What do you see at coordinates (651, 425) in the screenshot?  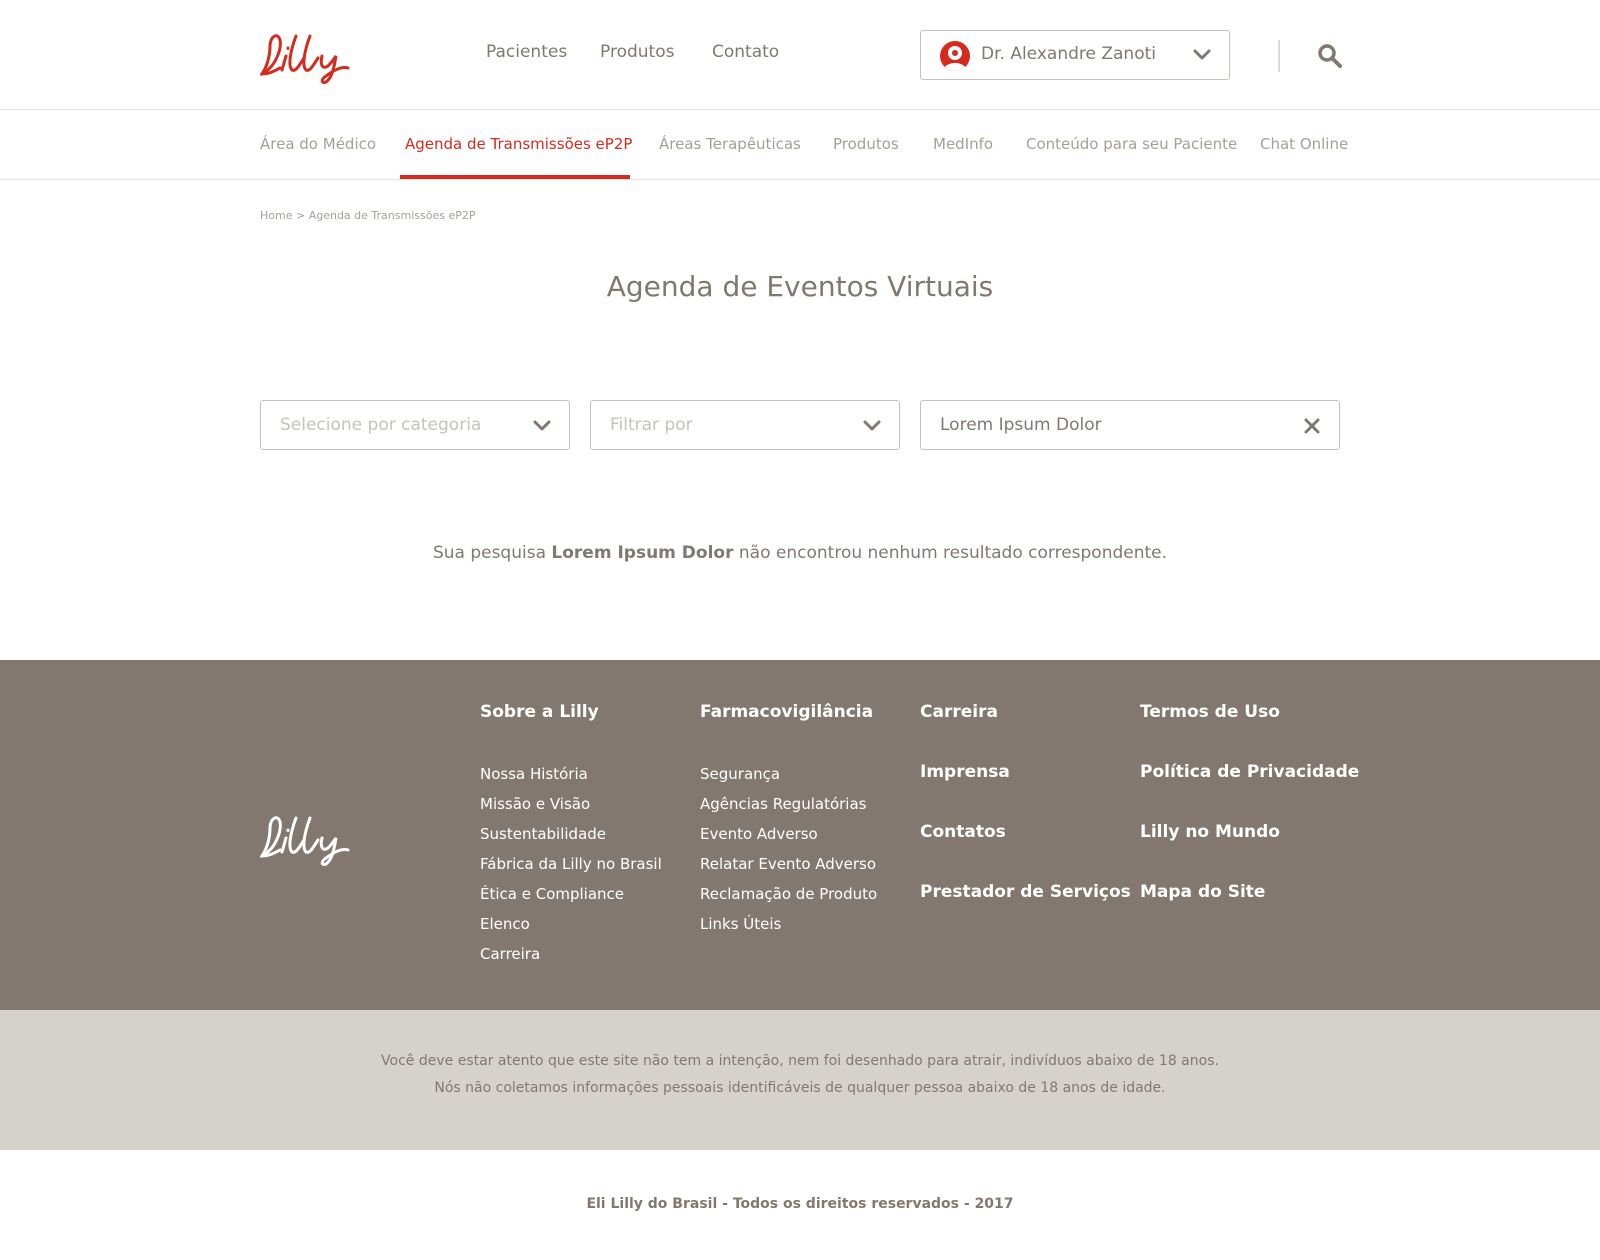 I see `filter-by-placeholder: Filtrar por` at bounding box center [651, 425].